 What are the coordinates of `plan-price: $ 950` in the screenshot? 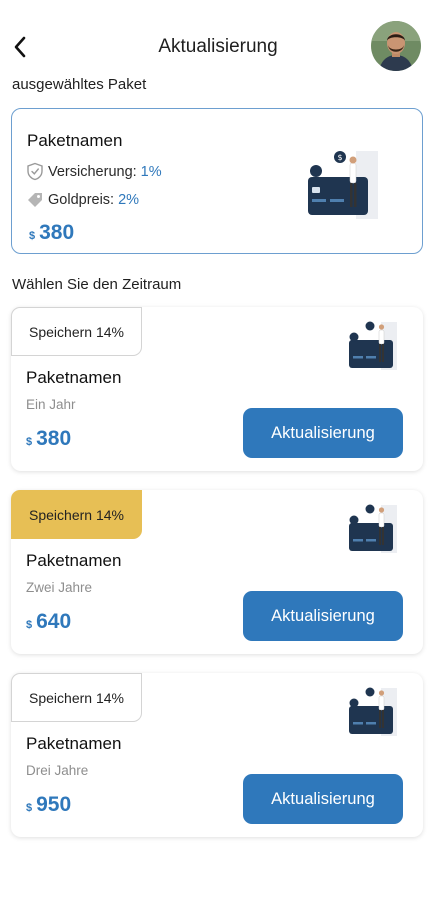 It's located at (48, 805).